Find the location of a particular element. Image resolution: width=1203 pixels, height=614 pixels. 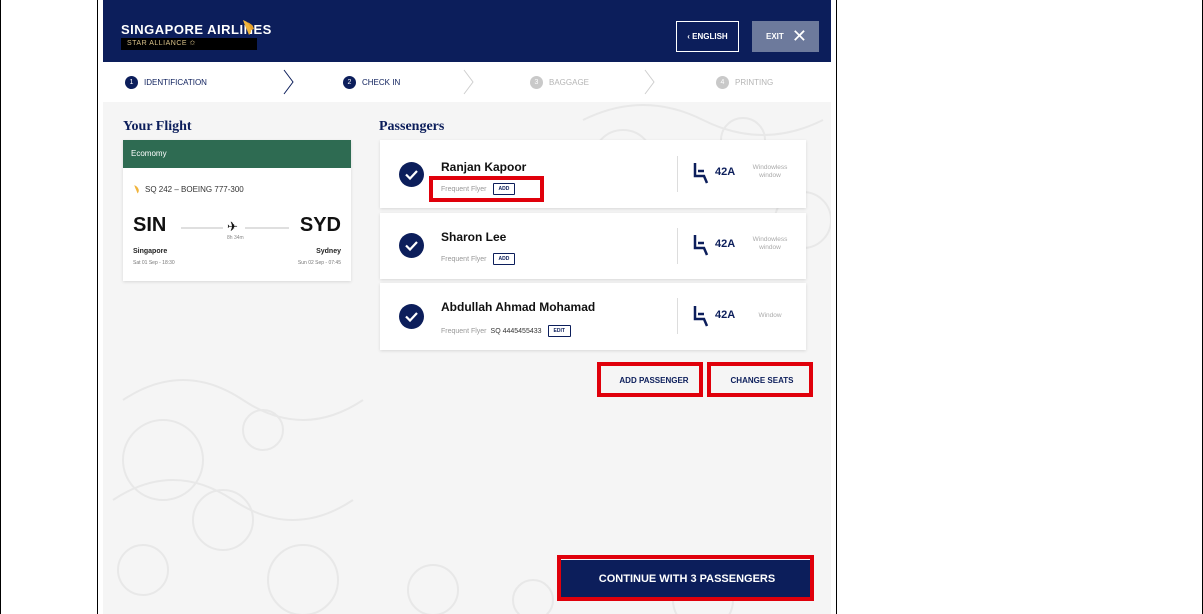

passenger-name: Ranjan Kapoor is located at coordinates (484, 167).